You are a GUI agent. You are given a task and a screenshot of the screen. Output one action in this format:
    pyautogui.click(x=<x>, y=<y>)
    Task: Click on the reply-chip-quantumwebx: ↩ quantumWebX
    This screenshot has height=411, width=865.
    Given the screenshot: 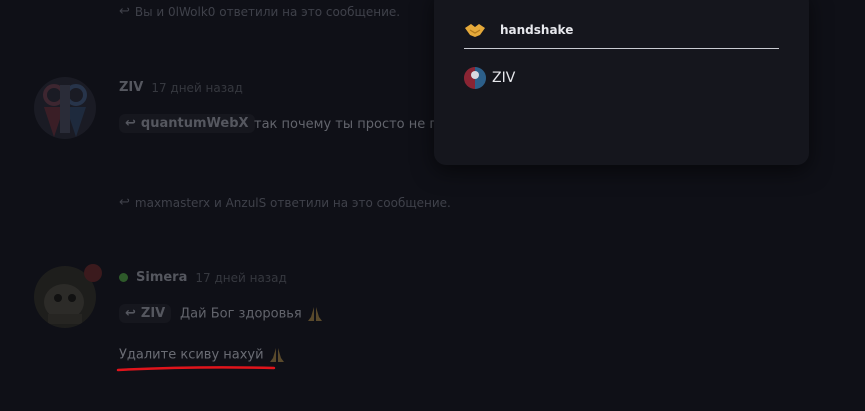 What is the action you would take?
    pyautogui.click(x=187, y=123)
    